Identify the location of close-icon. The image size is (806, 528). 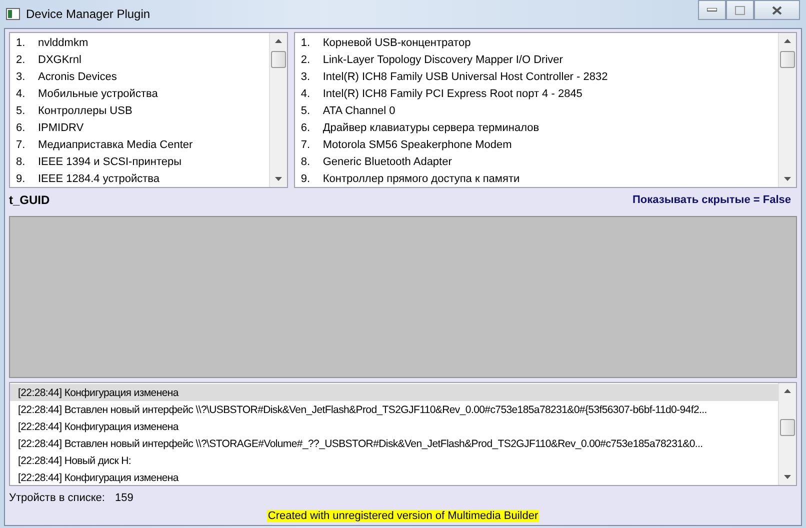
(777, 10).